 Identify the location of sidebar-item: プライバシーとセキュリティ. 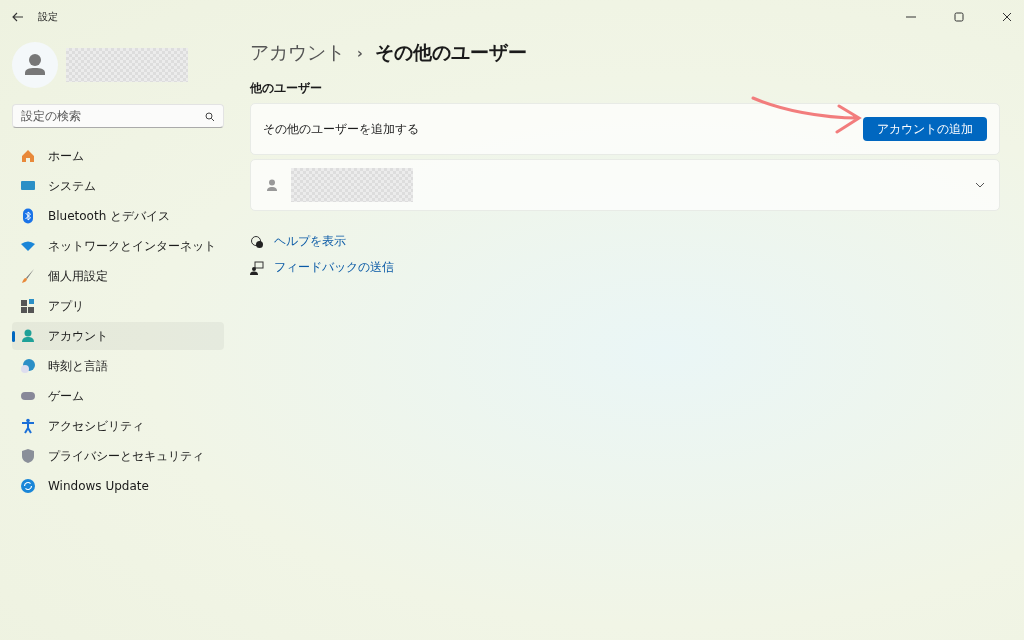
(118, 456).